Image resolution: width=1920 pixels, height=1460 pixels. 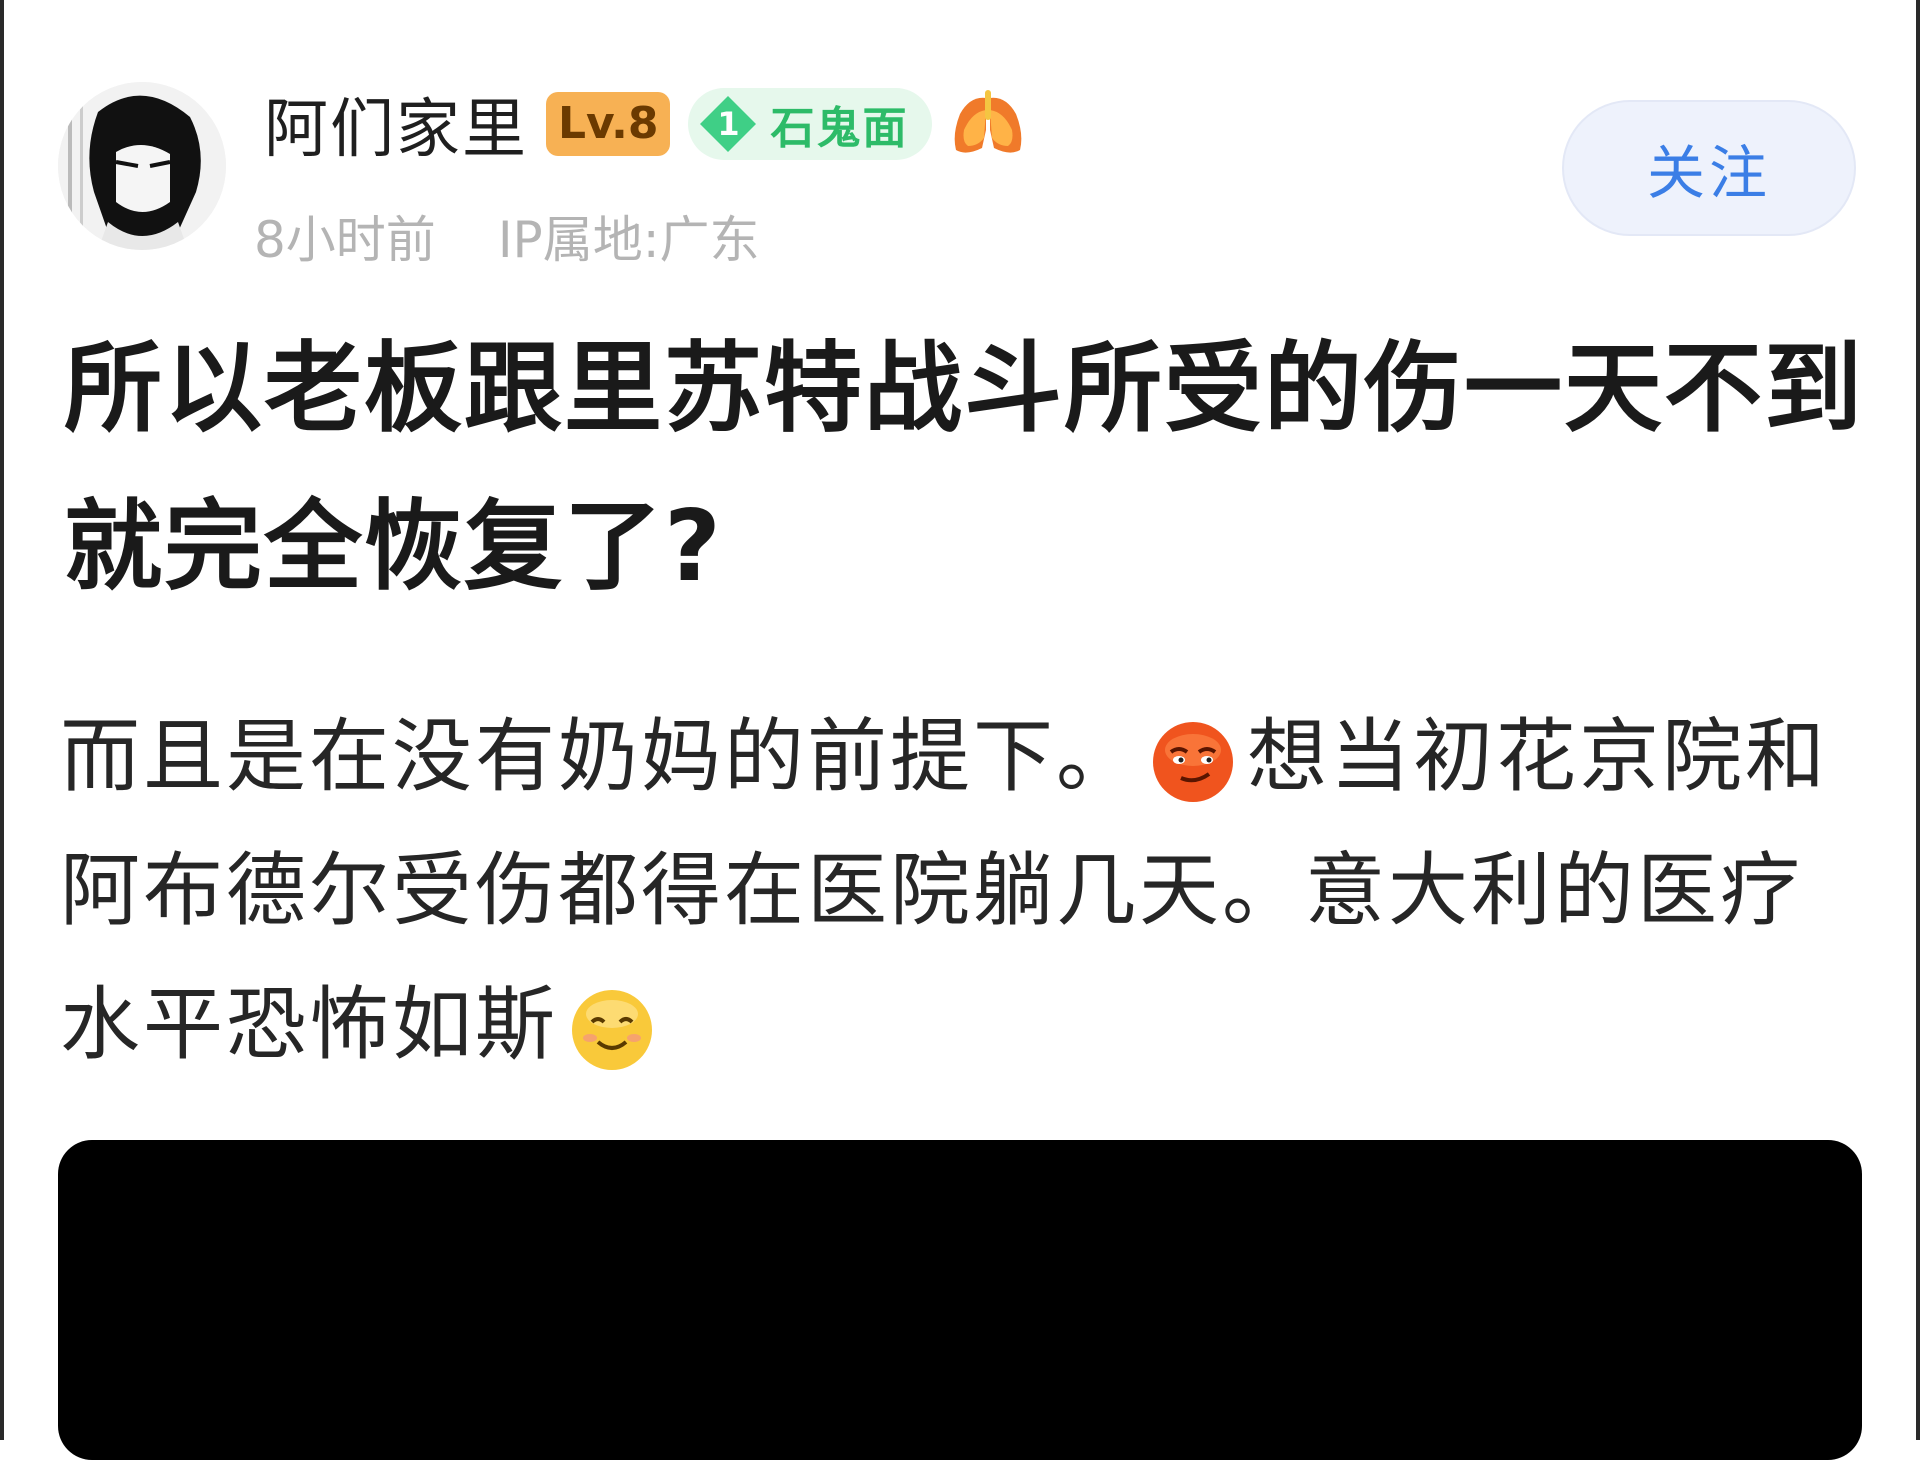 I want to click on left-edge, so click(x=2, y=720).